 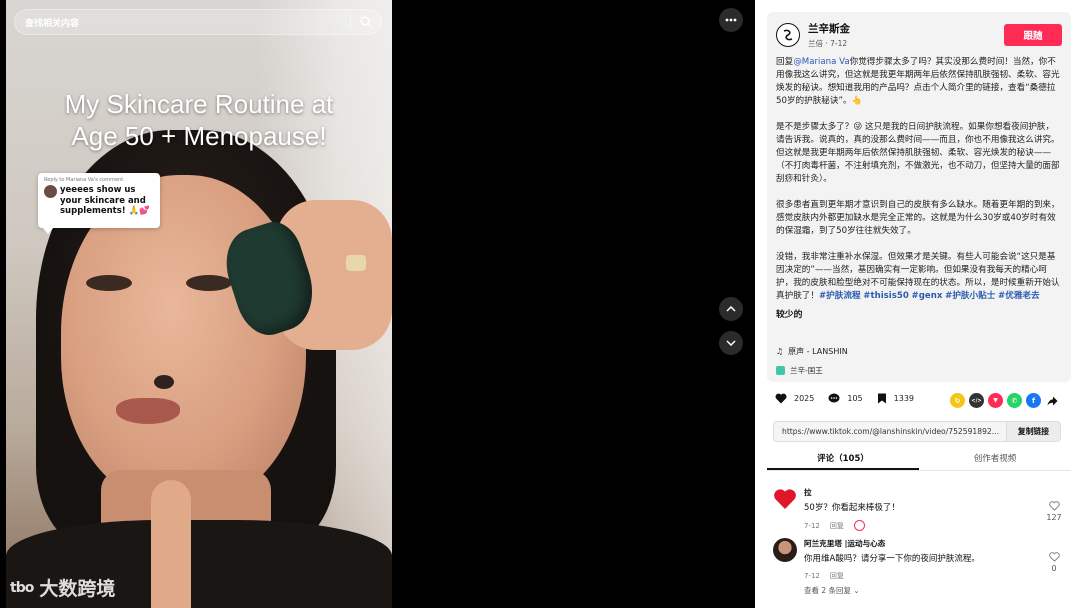 I want to click on like-count: 2025, so click(x=804, y=398).